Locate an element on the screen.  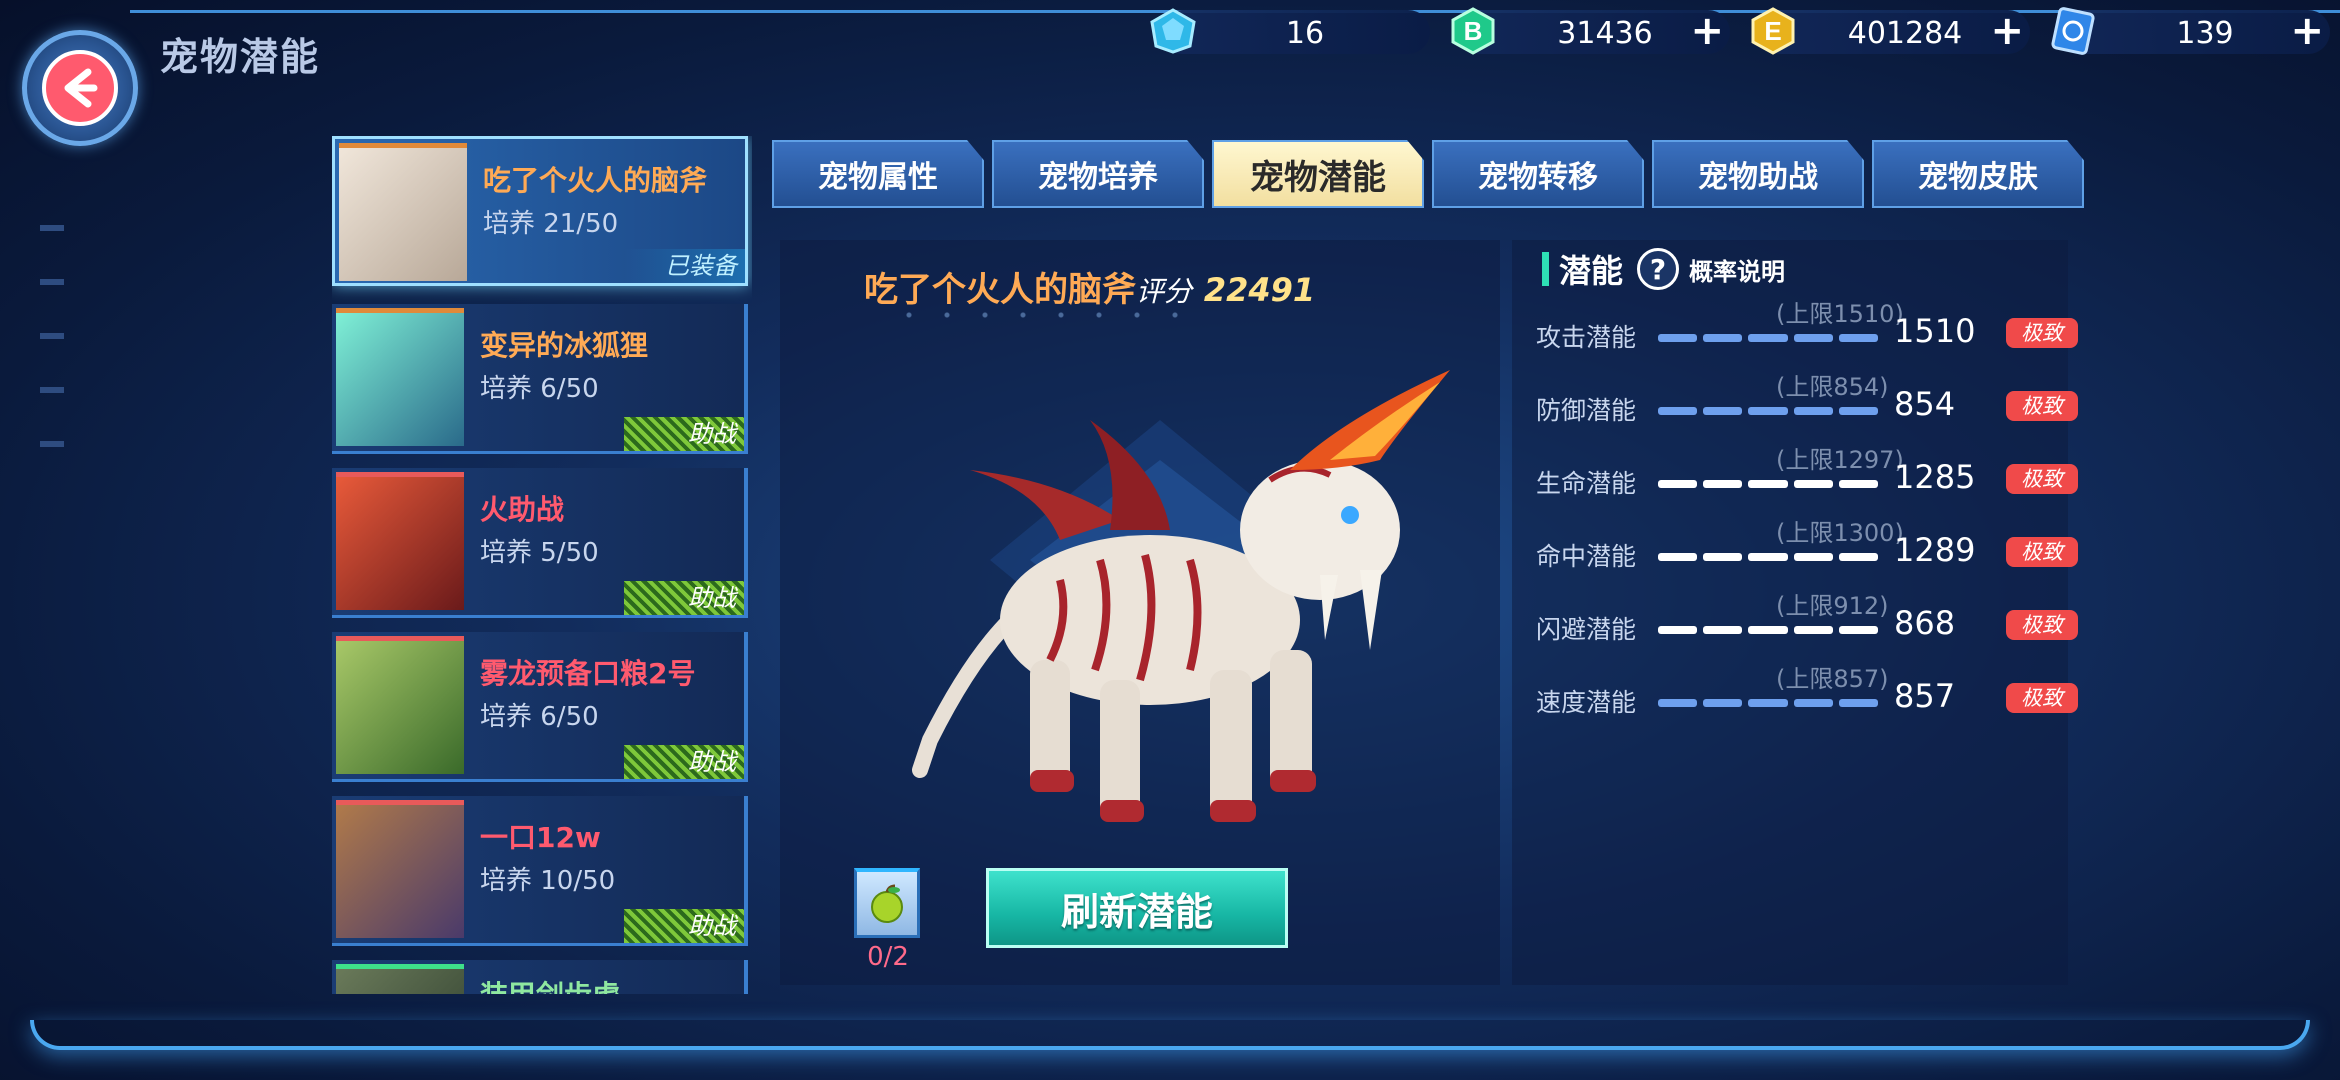
currency-value: 31436 is located at coordinates (1605, 33).